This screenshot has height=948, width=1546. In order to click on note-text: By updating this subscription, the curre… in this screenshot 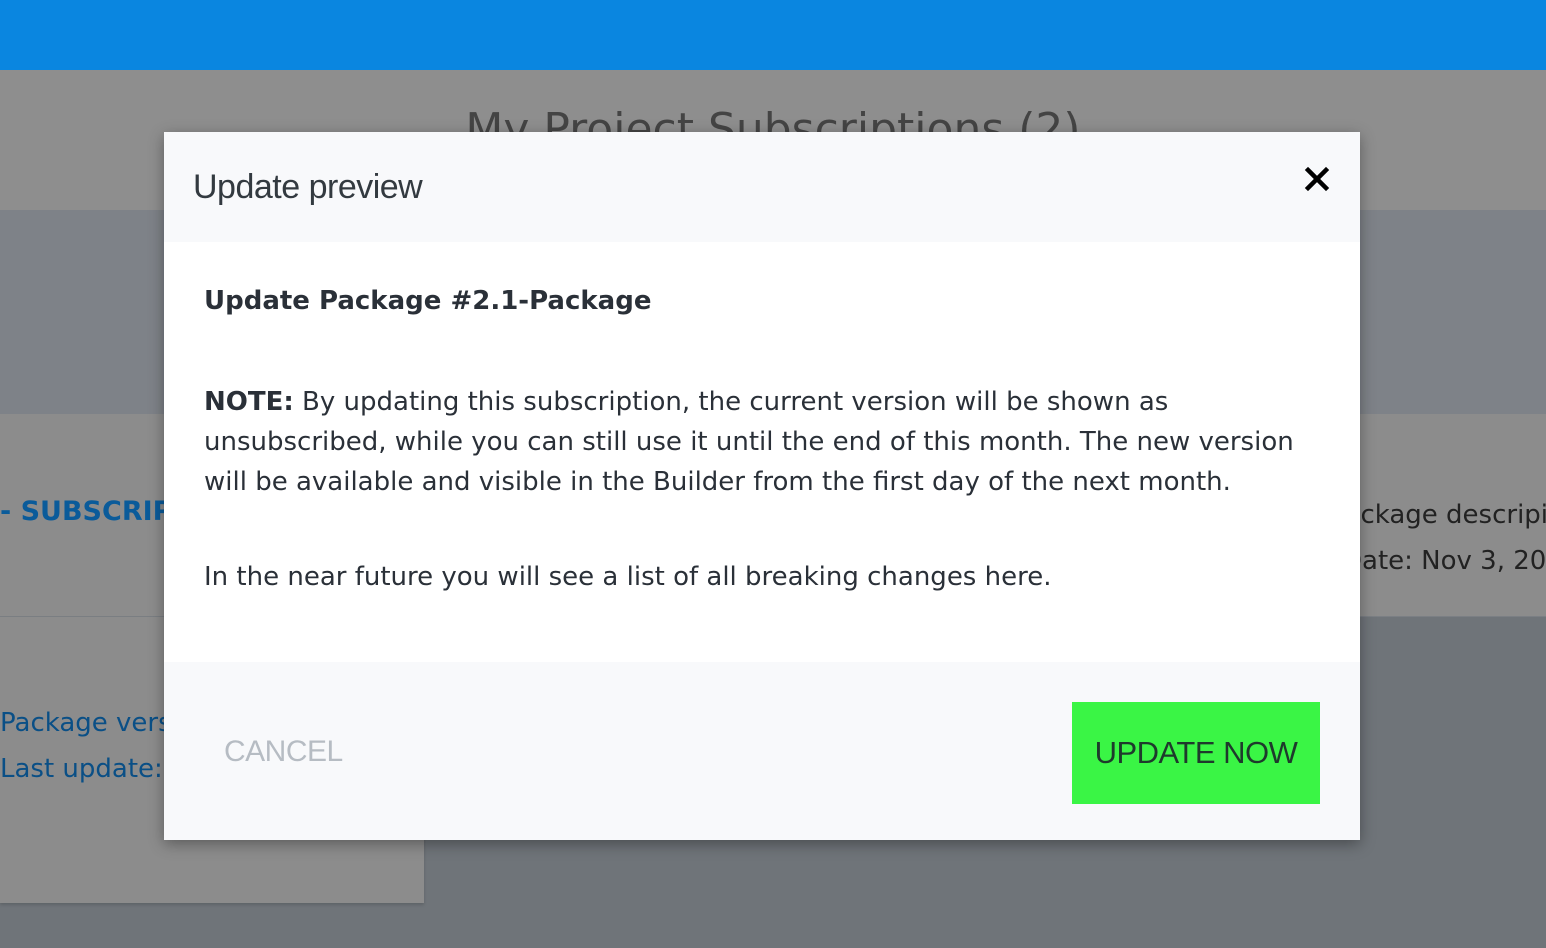, I will do `click(749, 442)`.